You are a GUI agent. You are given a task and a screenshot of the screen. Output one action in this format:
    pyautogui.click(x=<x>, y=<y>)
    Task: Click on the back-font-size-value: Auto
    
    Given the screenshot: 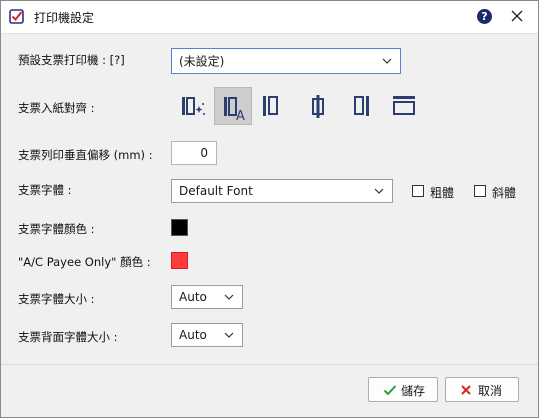 What is the action you would take?
    pyautogui.click(x=193, y=335)
    